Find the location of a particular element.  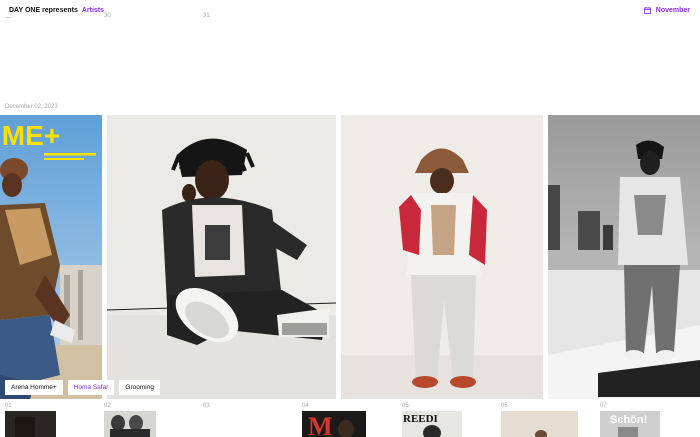

day-number: 05 is located at coordinates (405, 406).